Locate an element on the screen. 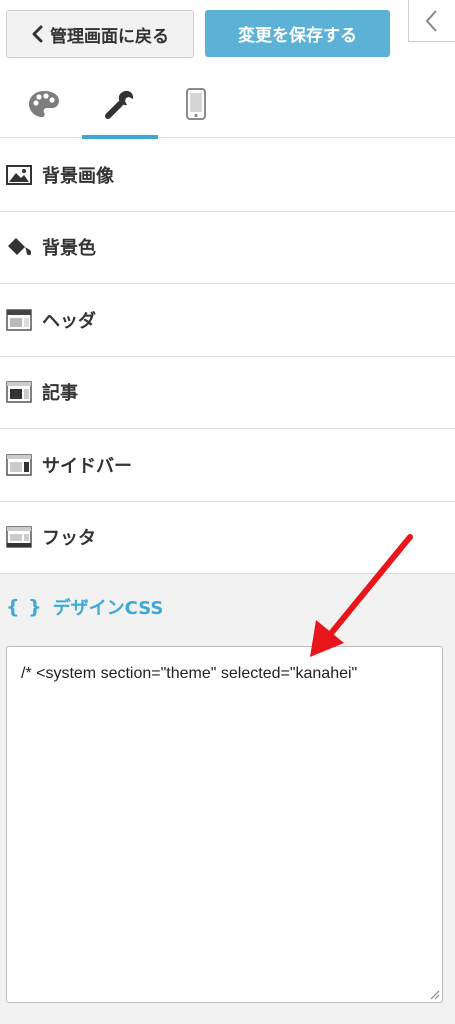 This screenshot has width=455, height=1024. palette-icon is located at coordinates (44, 104).